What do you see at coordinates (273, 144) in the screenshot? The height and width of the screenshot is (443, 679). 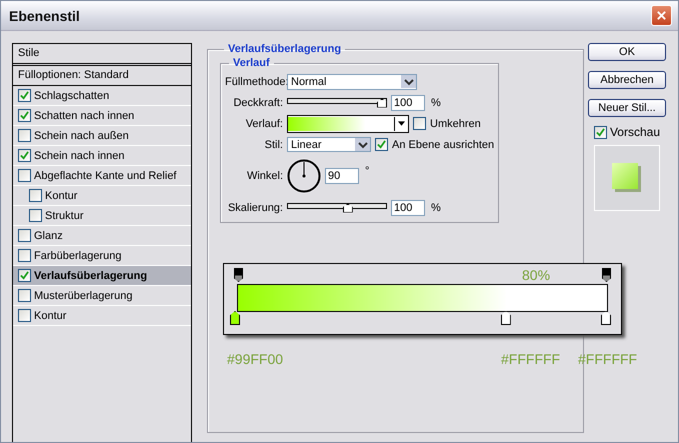 I see `field-label: Stil:` at bounding box center [273, 144].